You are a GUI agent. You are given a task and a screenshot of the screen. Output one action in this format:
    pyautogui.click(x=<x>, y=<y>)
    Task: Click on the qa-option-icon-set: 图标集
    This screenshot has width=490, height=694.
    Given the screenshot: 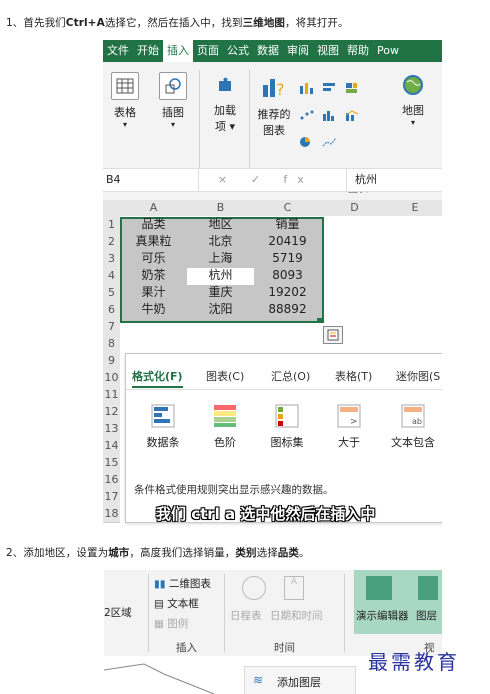 What is the action you would take?
    pyautogui.click(x=287, y=427)
    